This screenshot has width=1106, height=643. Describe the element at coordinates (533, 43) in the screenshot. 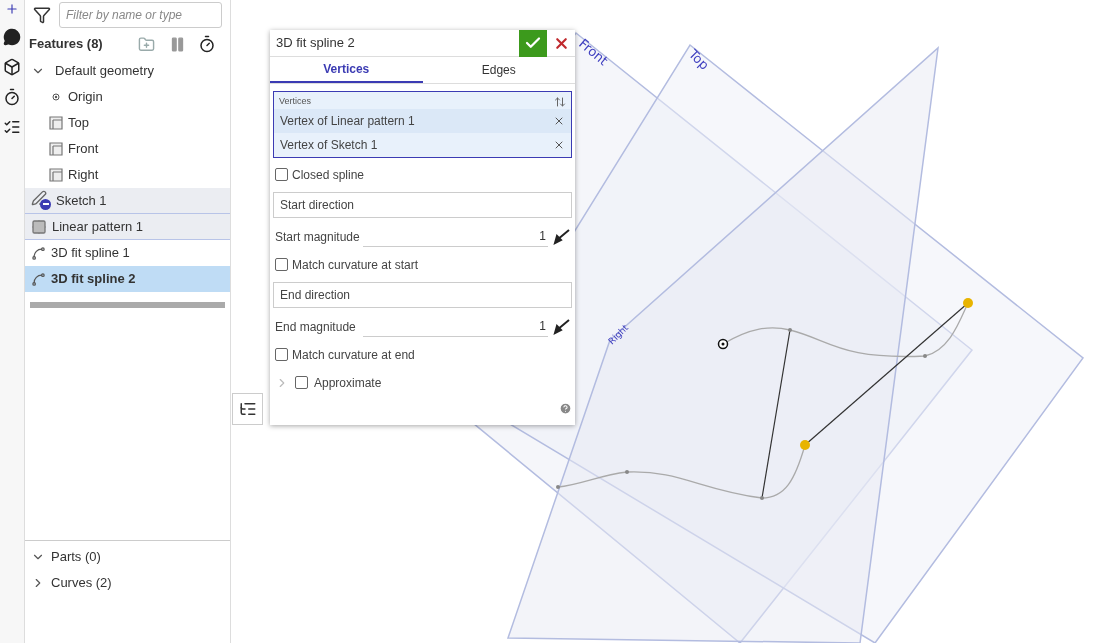

I see `accept-button` at that location.